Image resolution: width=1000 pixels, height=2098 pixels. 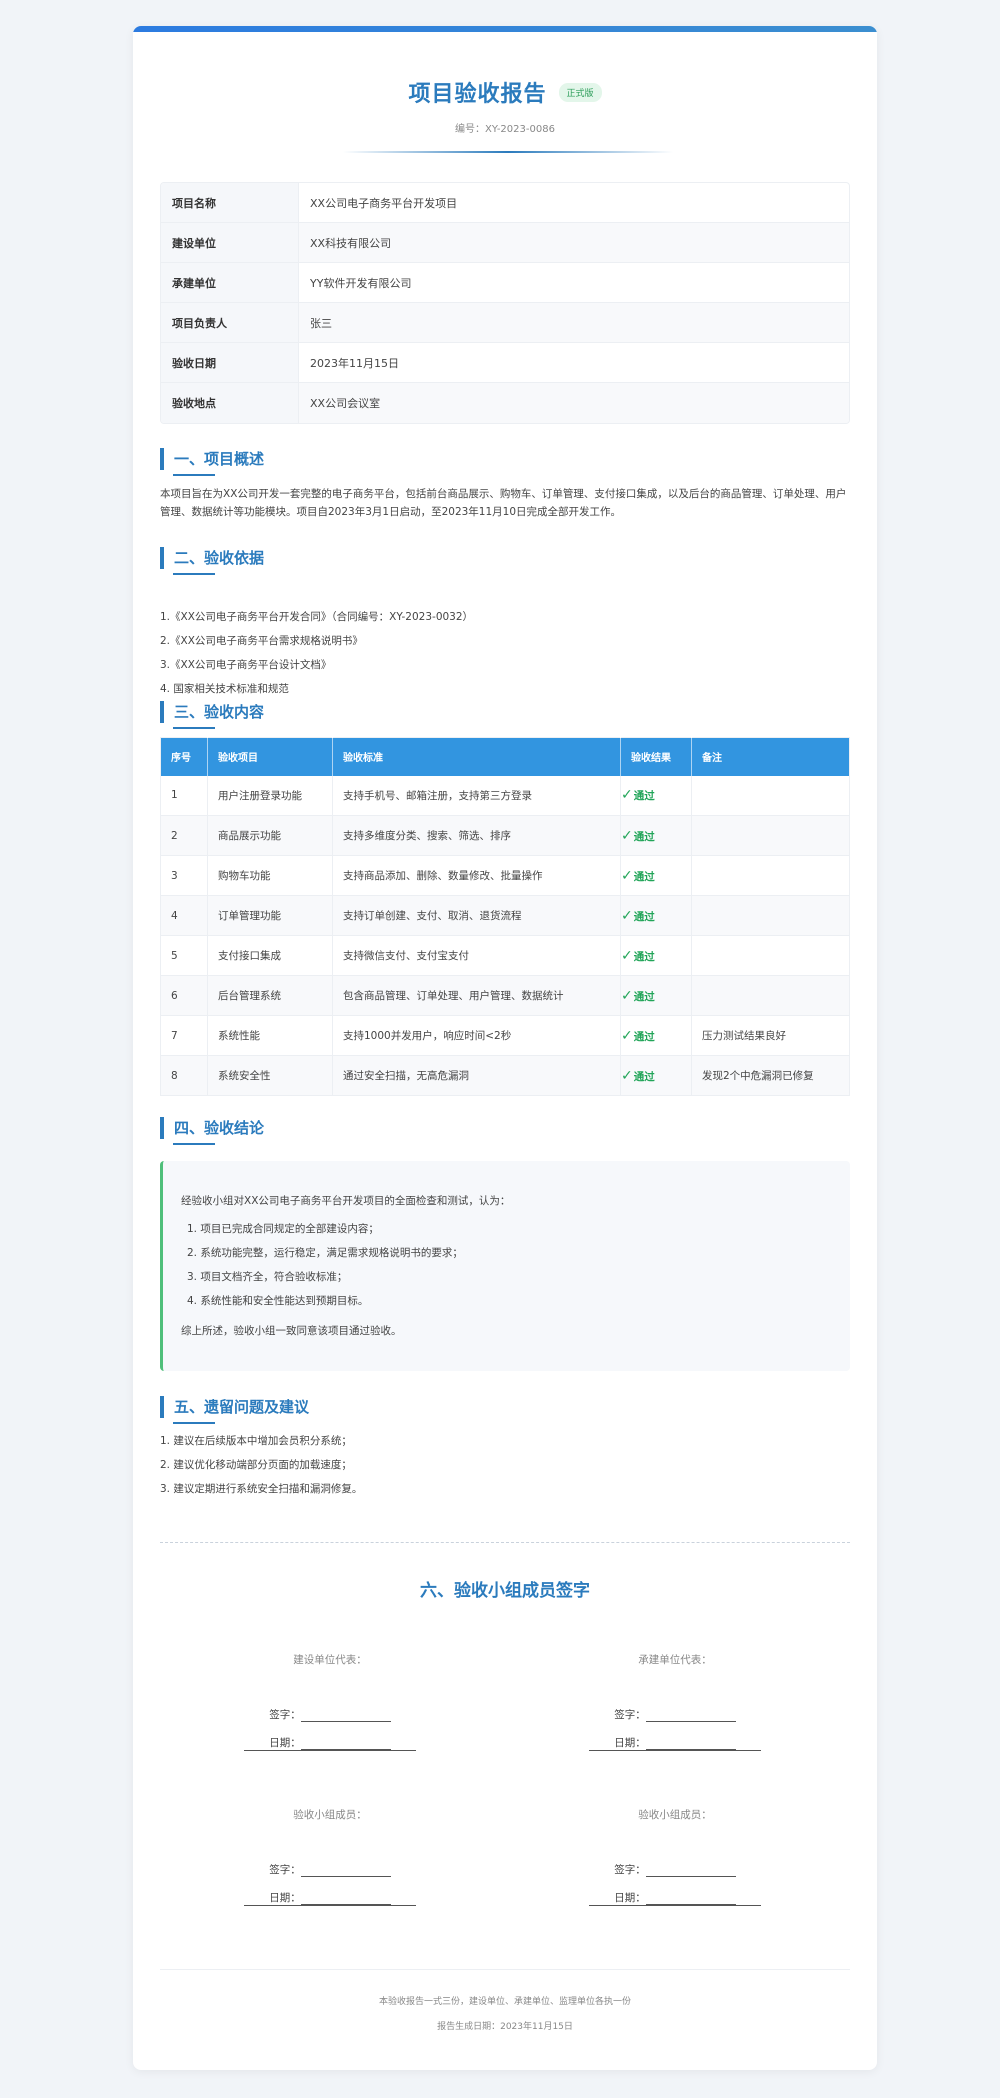 I want to click on info-value: XX公司会议室, so click(x=345, y=403).